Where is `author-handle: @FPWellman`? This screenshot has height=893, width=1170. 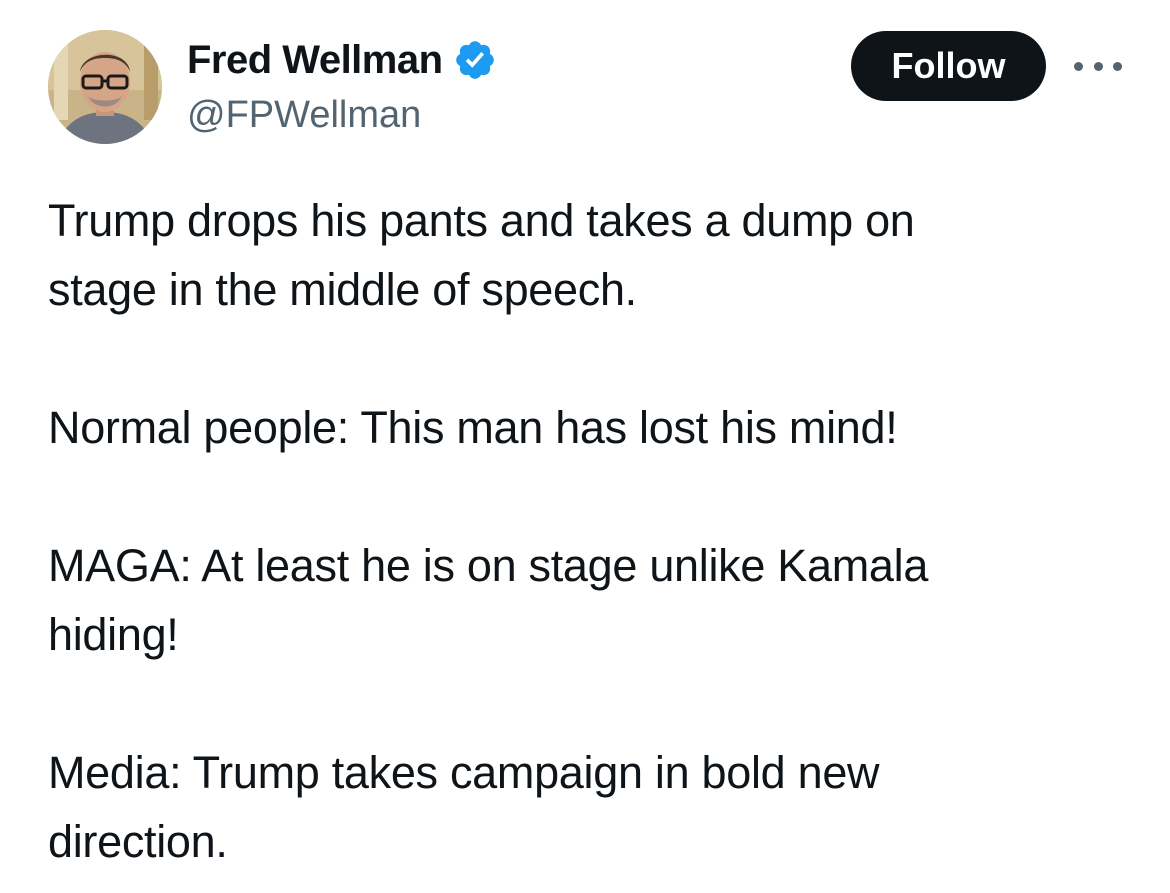 author-handle: @FPWellman is located at coordinates (304, 115).